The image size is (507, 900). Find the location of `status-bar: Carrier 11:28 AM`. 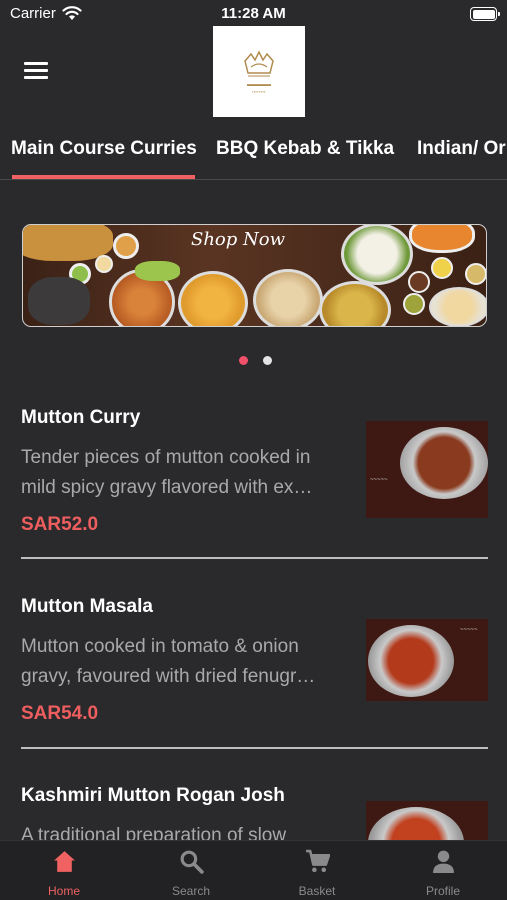

status-bar: Carrier 11:28 AM is located at coordinates (253, 14).